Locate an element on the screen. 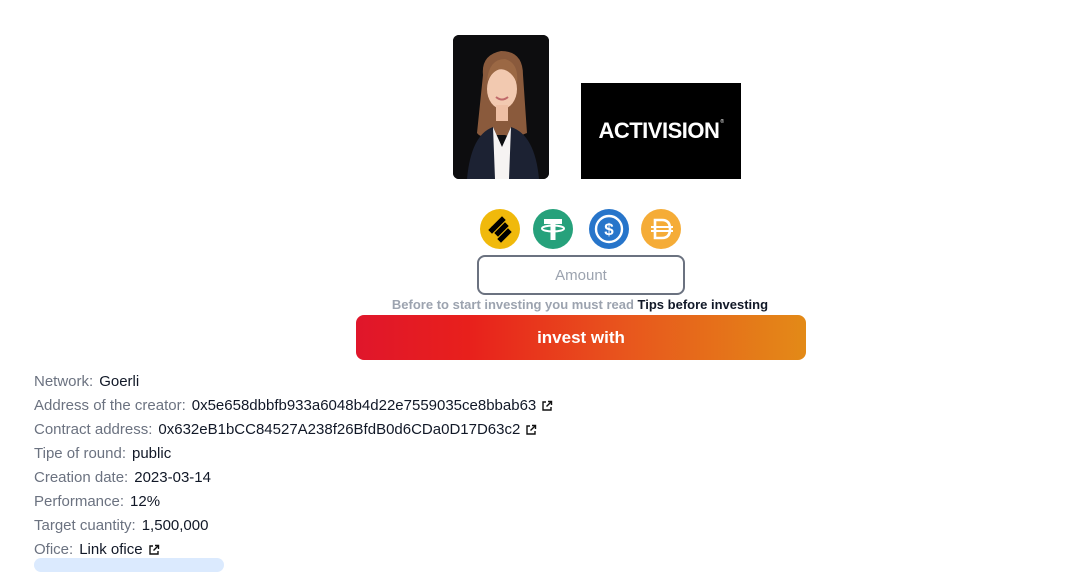 The image size is (1089, 572). detail-network: Network: Goerli is located at coordinates (384, 382).